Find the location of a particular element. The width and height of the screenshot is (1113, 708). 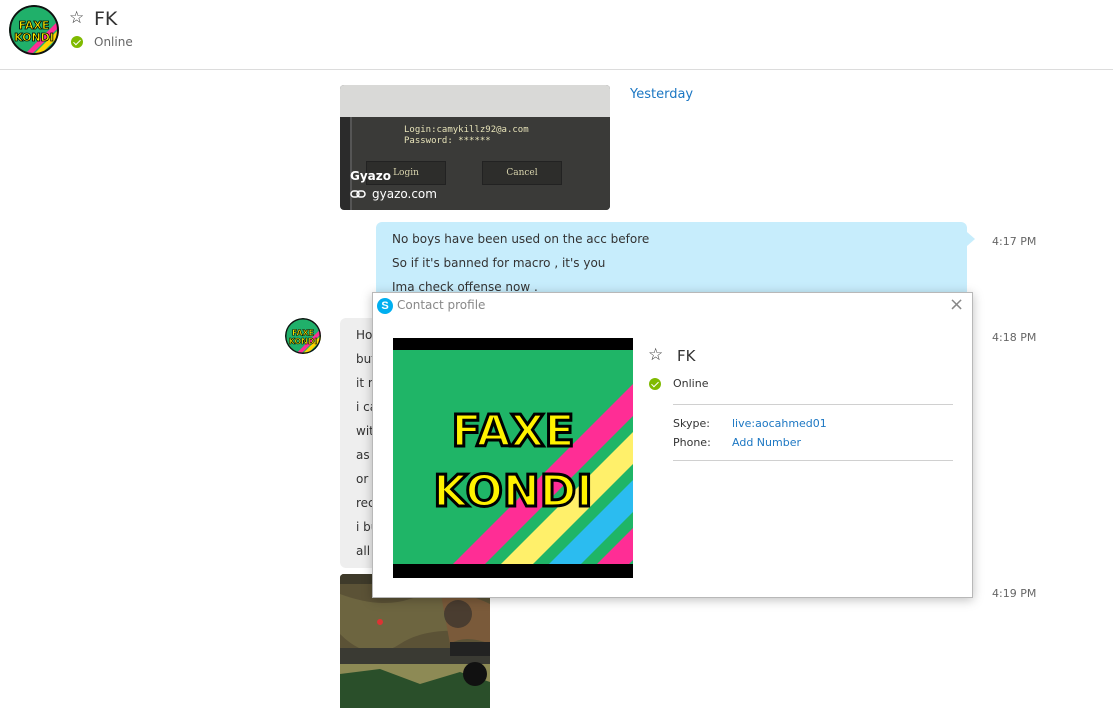

preview-password-text: Password: ****** is located at coordinates (447, 141).